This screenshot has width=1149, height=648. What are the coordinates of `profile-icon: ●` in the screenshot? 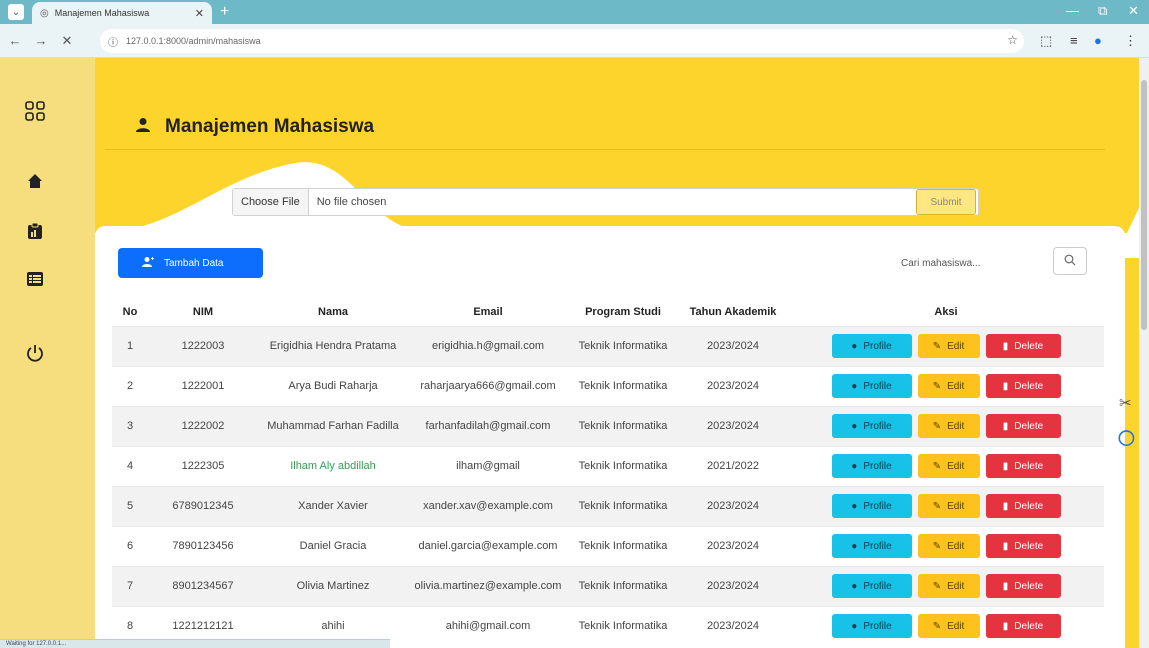 It's located at (1098, 40).